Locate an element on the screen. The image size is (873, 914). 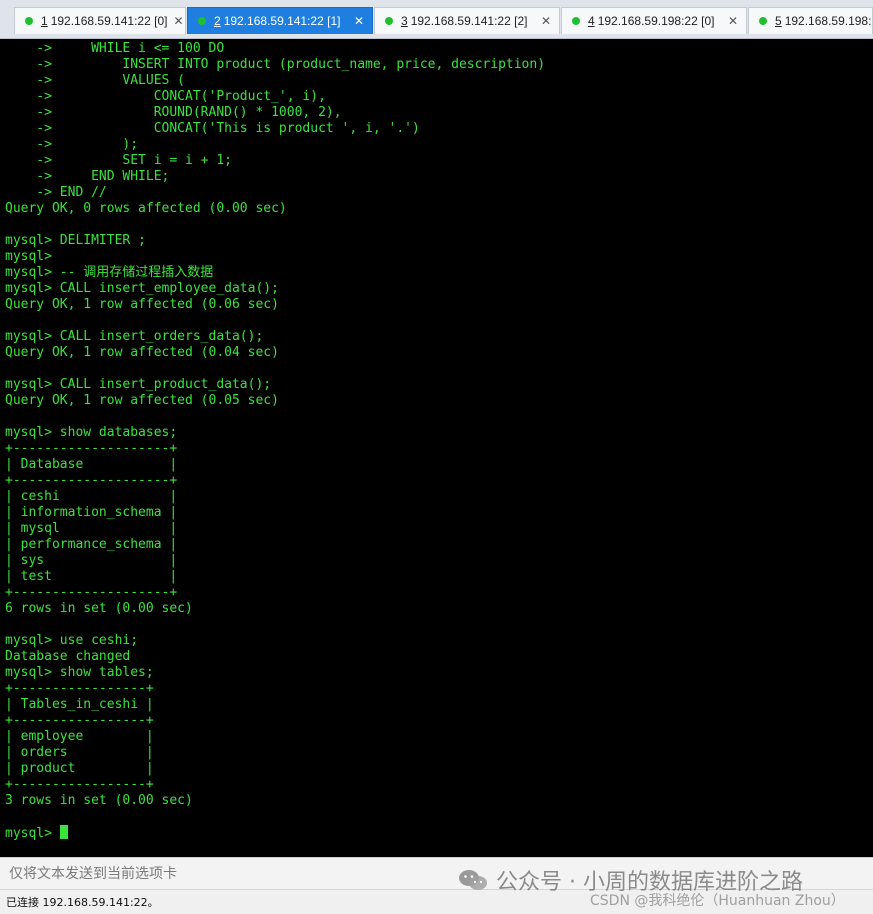
tab-label: 192.168.59.141:22 [2] is located at coordinates (469, 21).